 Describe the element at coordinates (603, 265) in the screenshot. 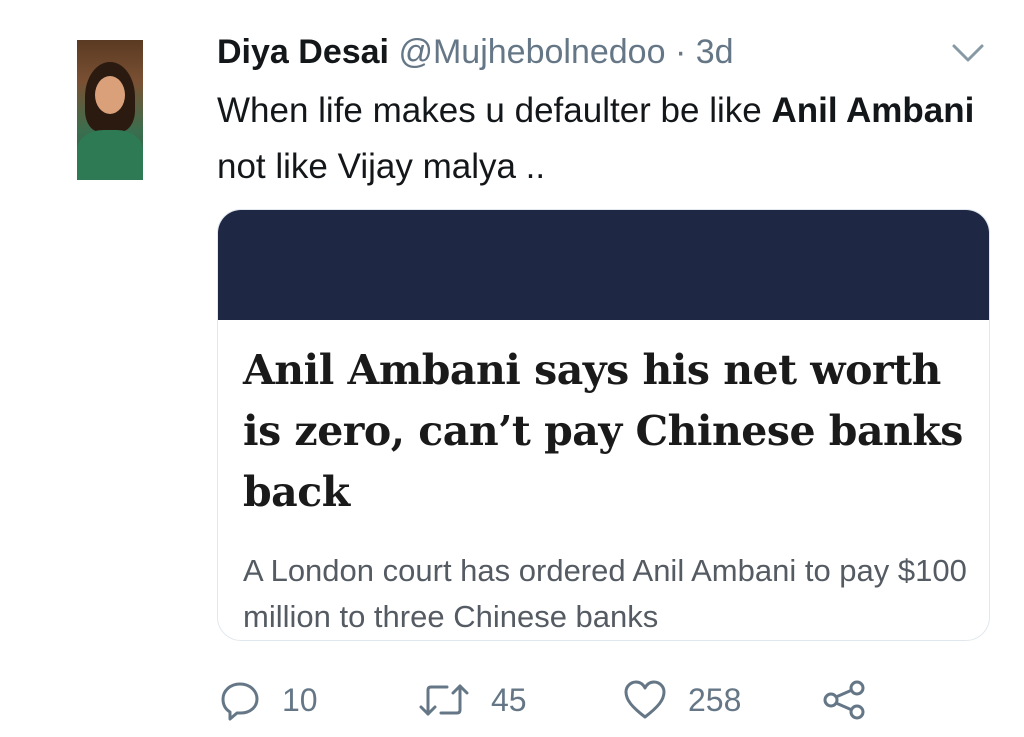

I see `card-image` at that location.